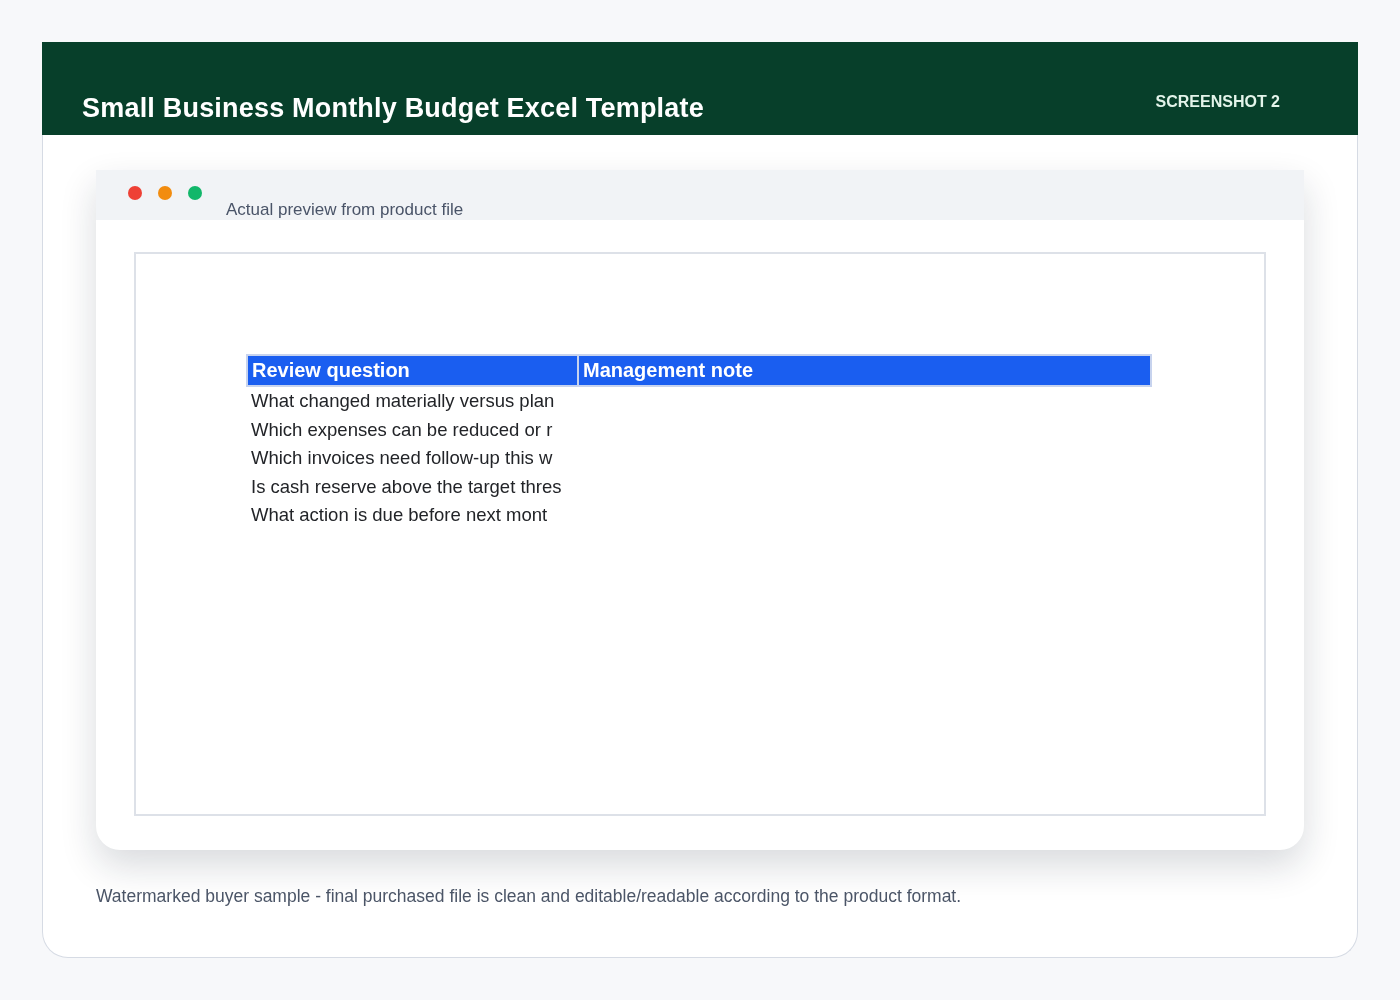 The image size is (1400, 1000). What do you see at coordinates (864, 370) in the screenshot?
I see `column-header: Management note` at bounding box center [864, 370].